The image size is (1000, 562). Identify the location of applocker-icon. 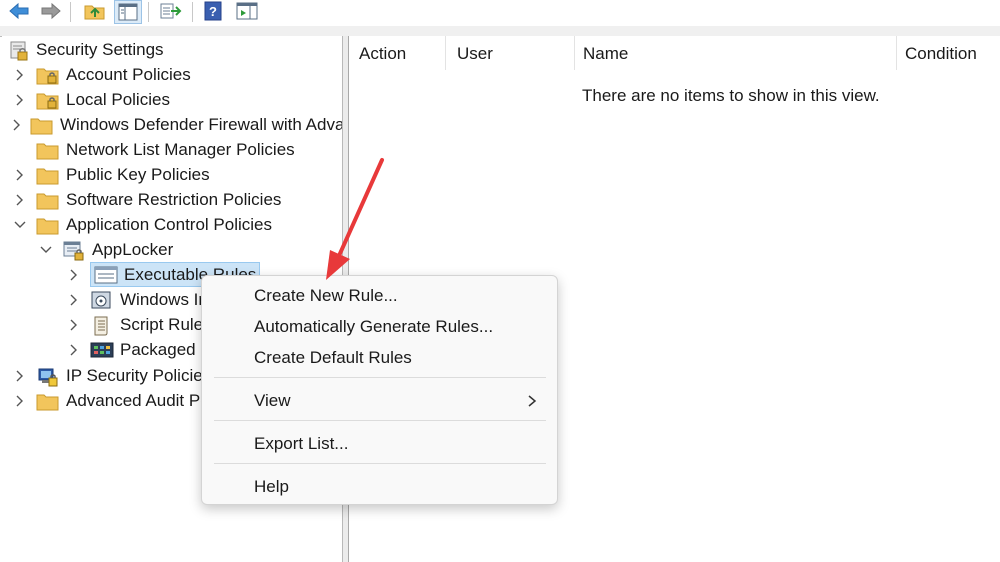
(74, 250).